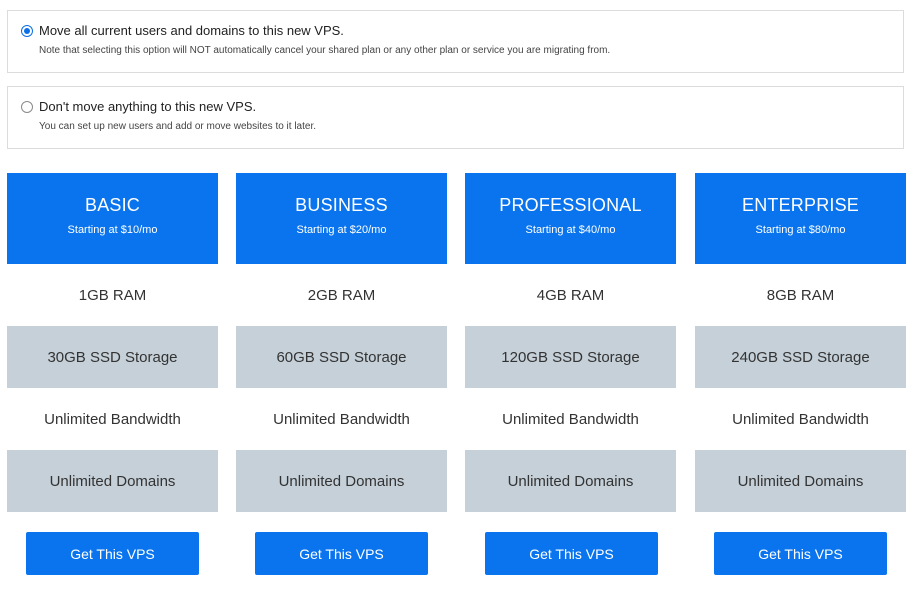 The image size is (916, 590). What do you see at coordinates (341, 553) in the screenshot?
I see `get-business-vps-button: Get This VPS` at bounding box center [341, 553].